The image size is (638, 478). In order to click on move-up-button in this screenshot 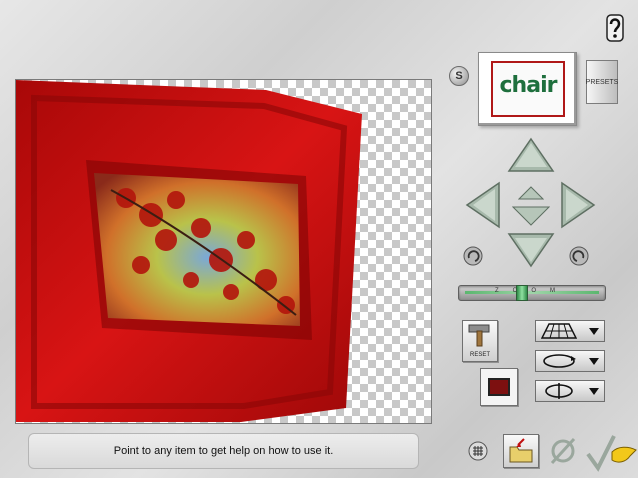, I will do `click(531, 155)`.